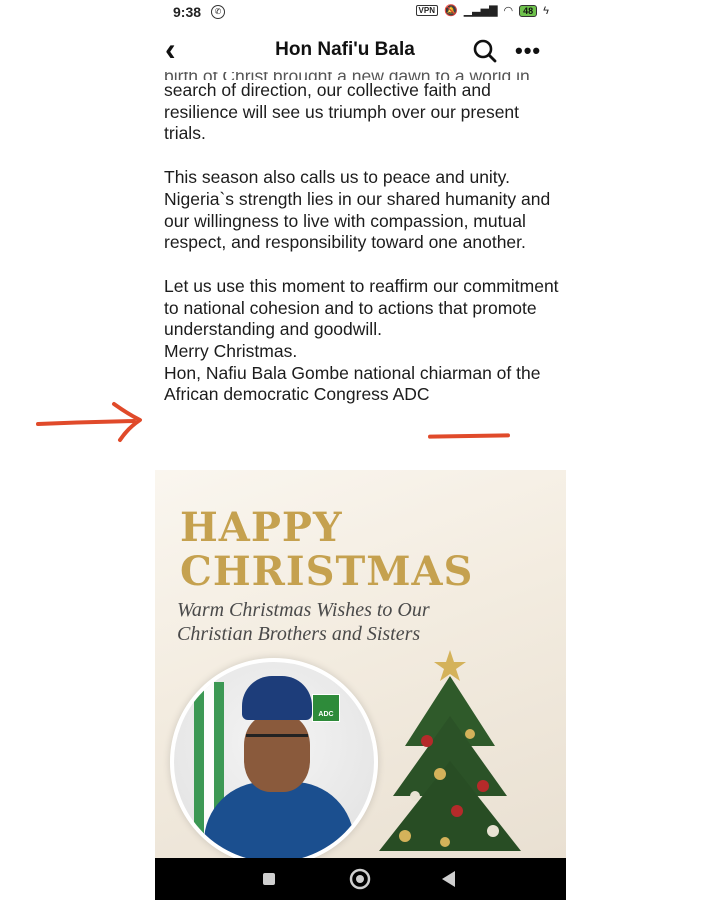 This screenshot has width=720, height=905. Describe the element at coordinates (508, 11) in the screenshot. I see `wifi-icon: ◠` at that location.